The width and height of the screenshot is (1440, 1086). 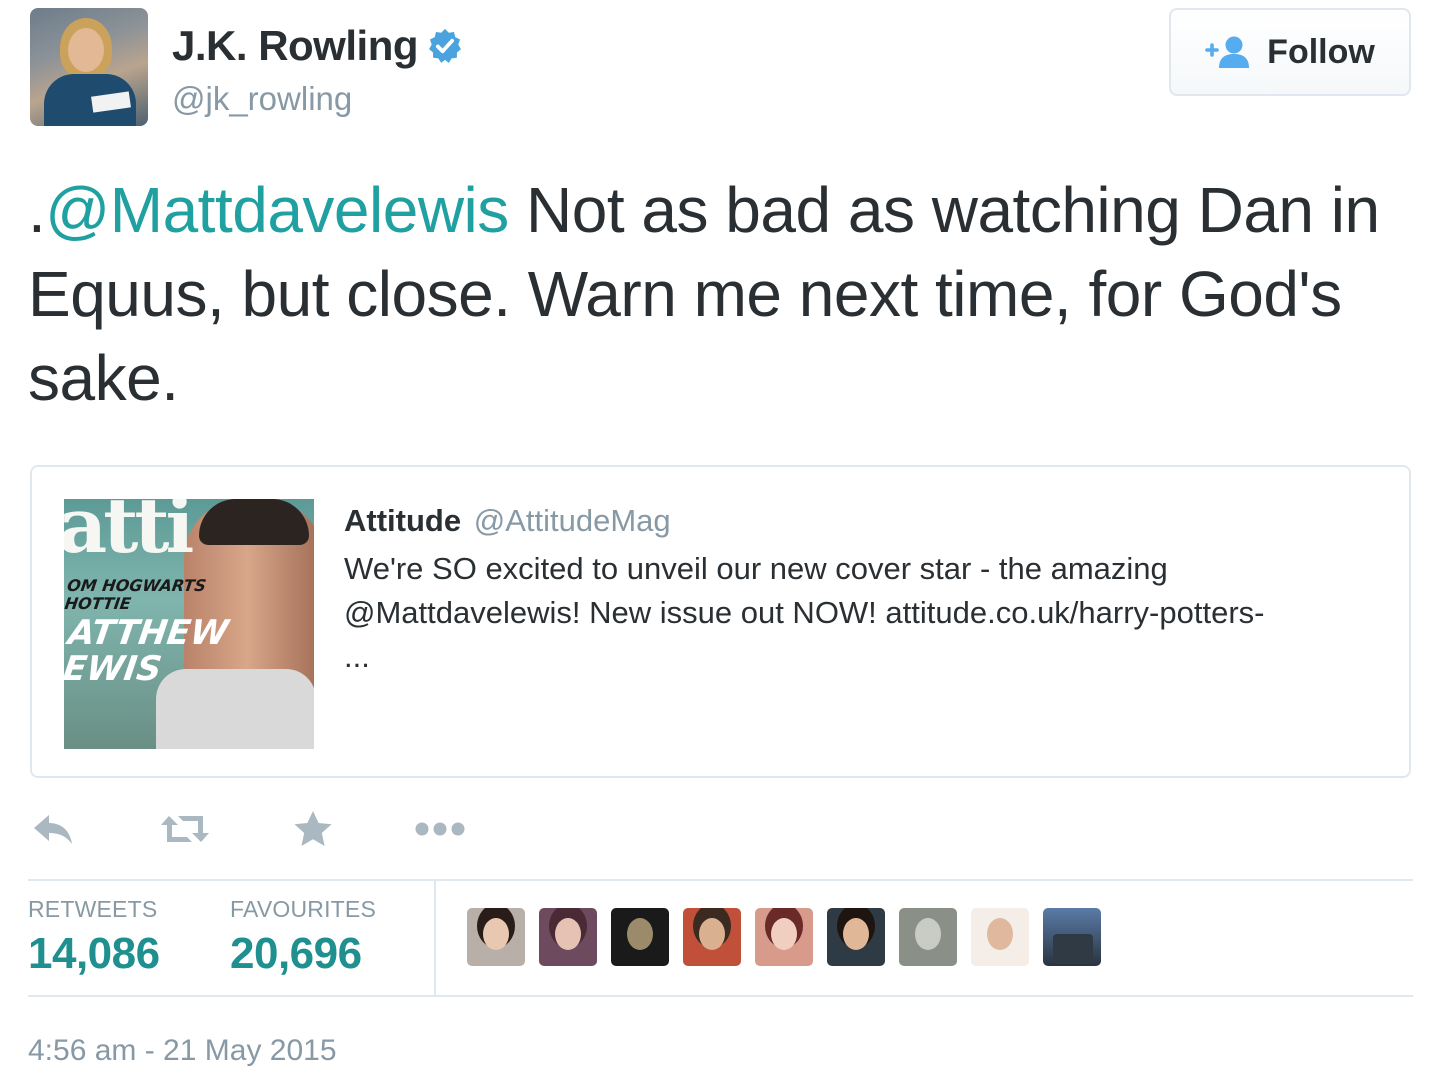 I want to click on star-icon, so click(x=313, y=828).